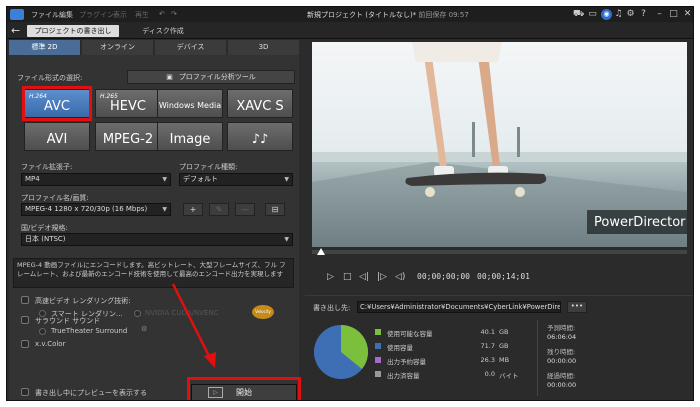  I want to click on profile-type-select: デフォルト ▼, so click(236, 179).